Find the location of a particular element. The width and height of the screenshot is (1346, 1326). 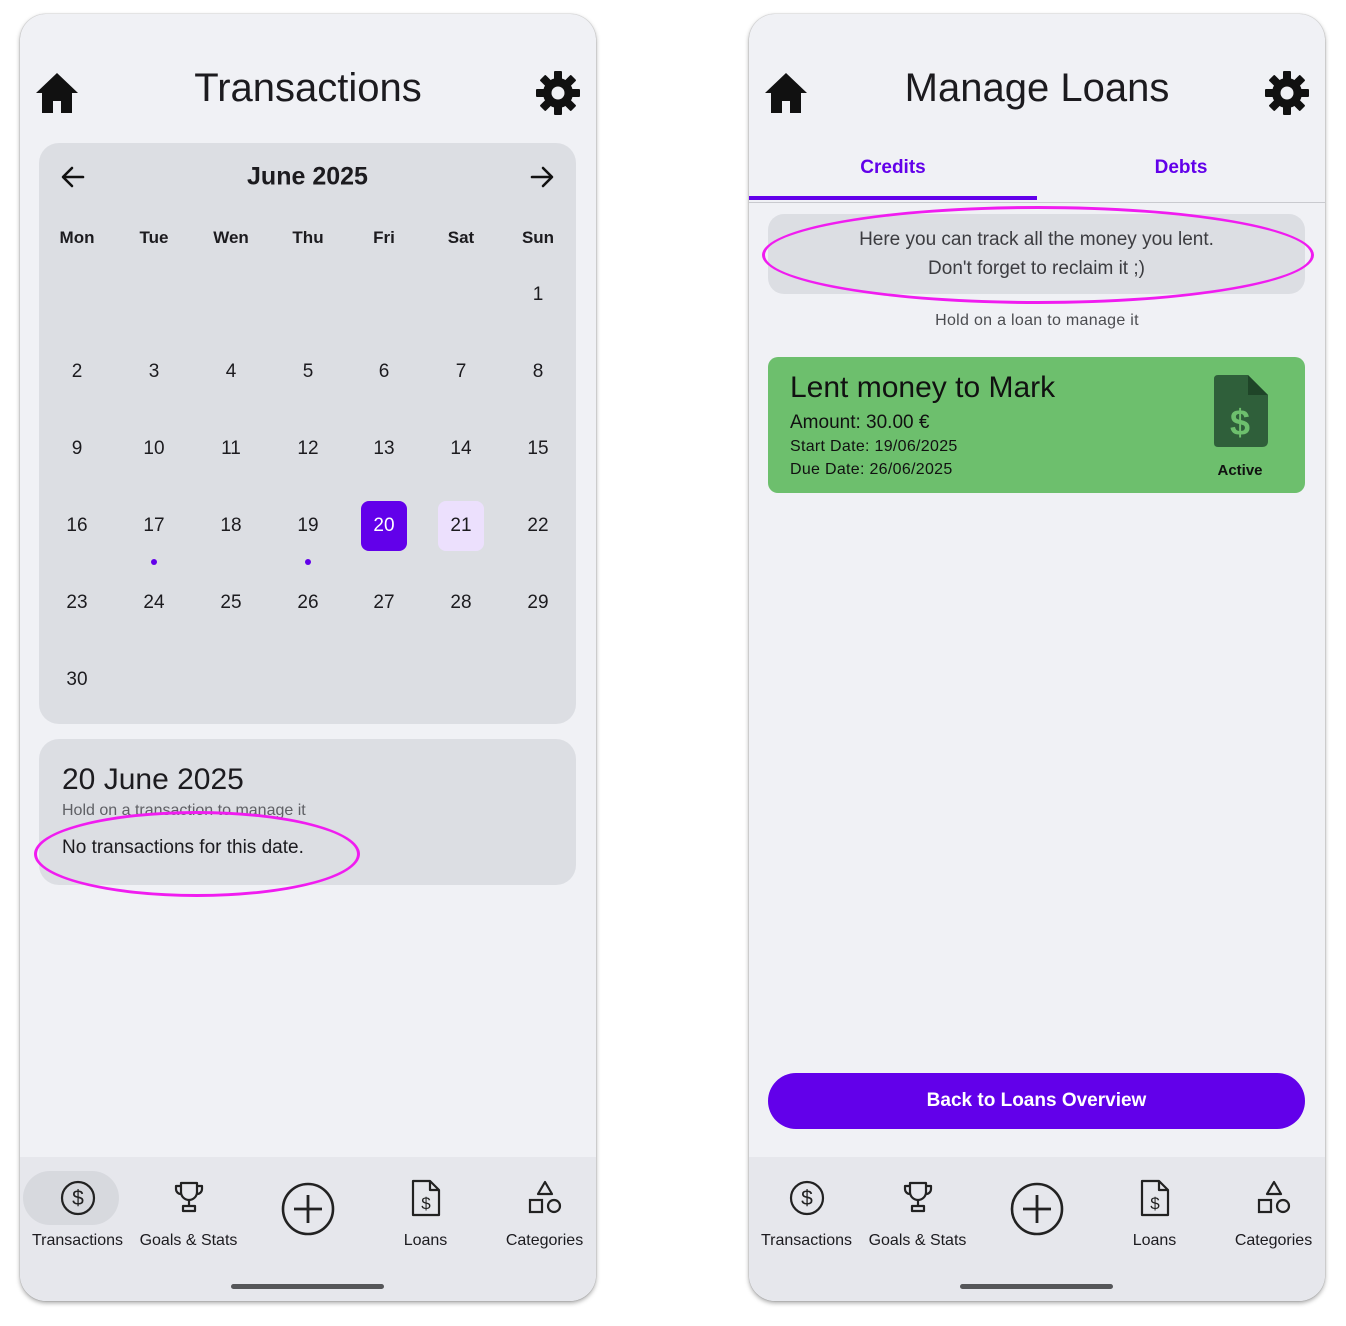

calendar-day: 3 is located at coordinates (154, 372).